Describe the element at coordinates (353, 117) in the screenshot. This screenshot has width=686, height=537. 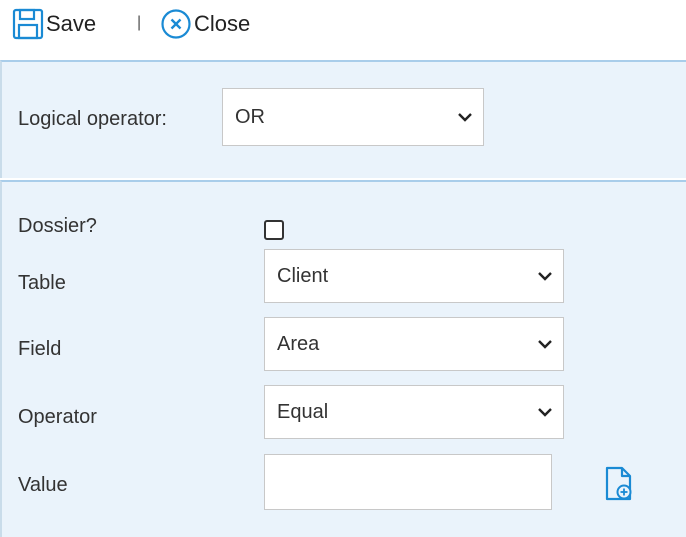
I see `logical-operator-select: OR` at that location.